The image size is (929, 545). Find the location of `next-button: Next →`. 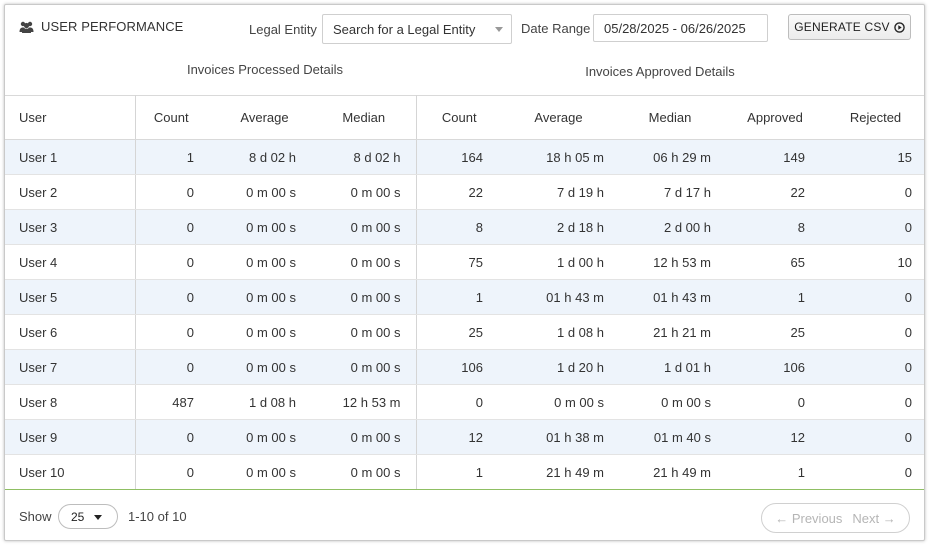

next-button: Next → is located at coordinates (873, 518).